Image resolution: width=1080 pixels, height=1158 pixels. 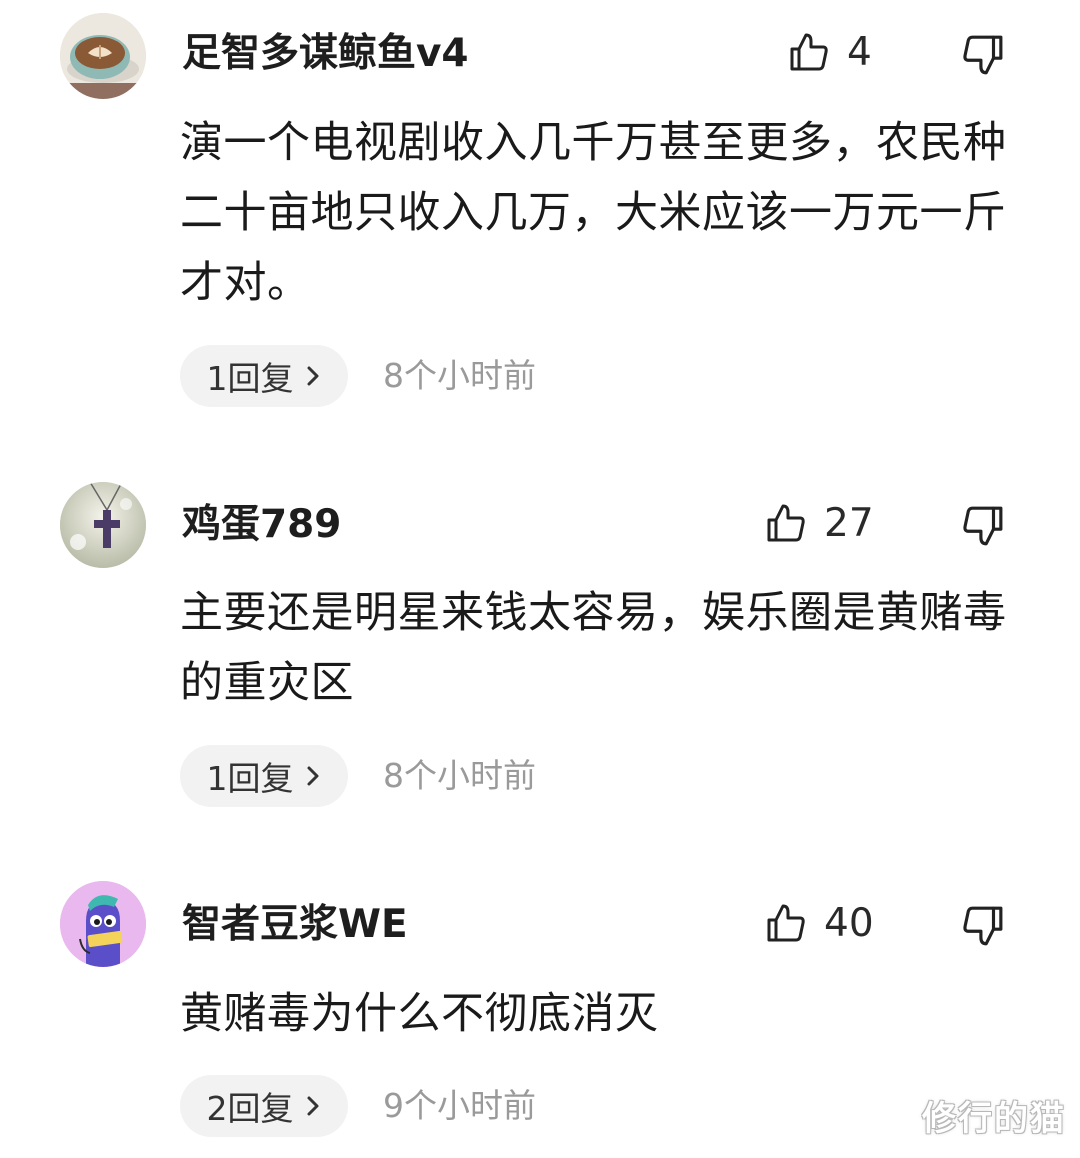 What do you see at coordinates (419, 1014) in the screenshot?
I see `comment-text: 黄赌毒为什么不彻底消灭` at bounding box center [419, 1014].